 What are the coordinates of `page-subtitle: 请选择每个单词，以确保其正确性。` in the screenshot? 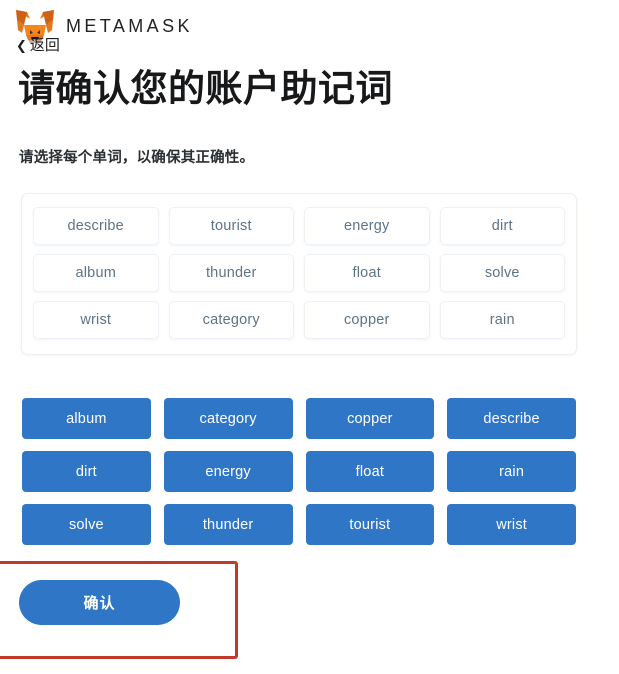 It's located at (137, 158).